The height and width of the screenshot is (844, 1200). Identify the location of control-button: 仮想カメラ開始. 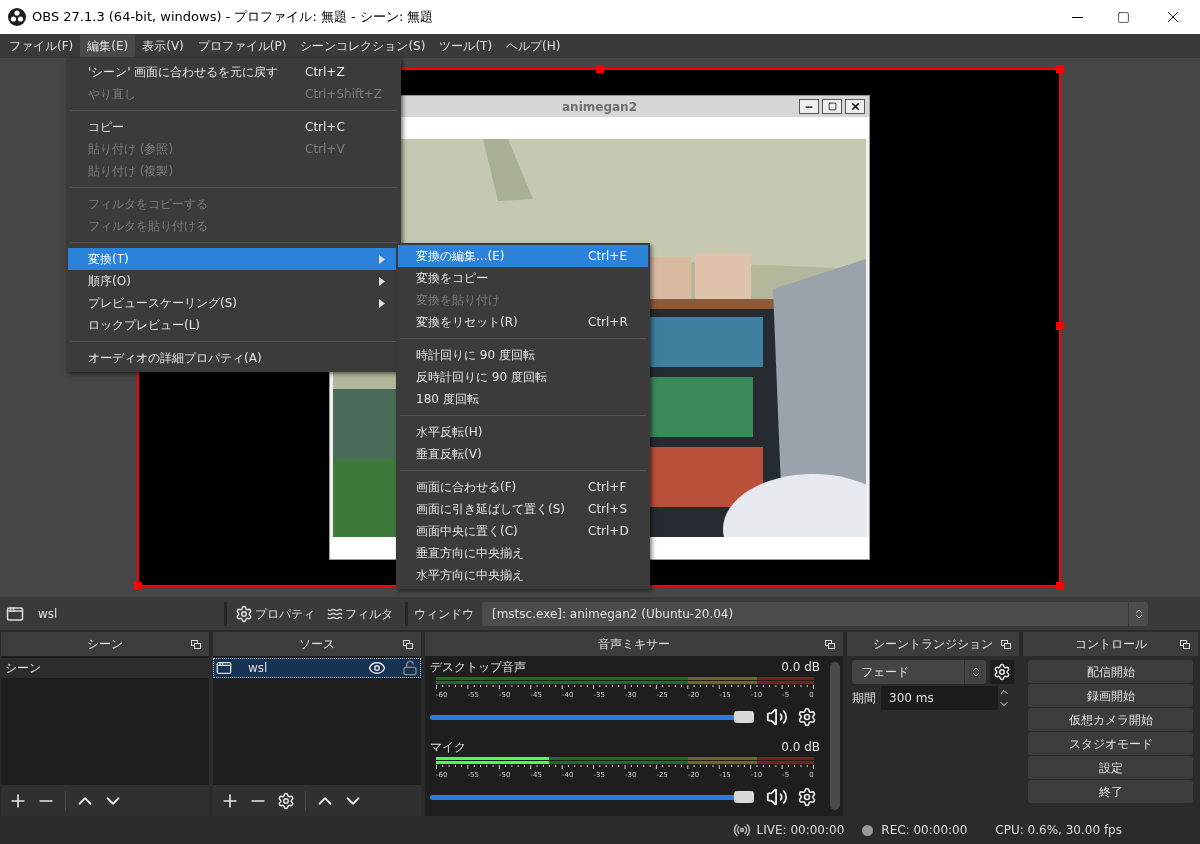
(1110, 719).